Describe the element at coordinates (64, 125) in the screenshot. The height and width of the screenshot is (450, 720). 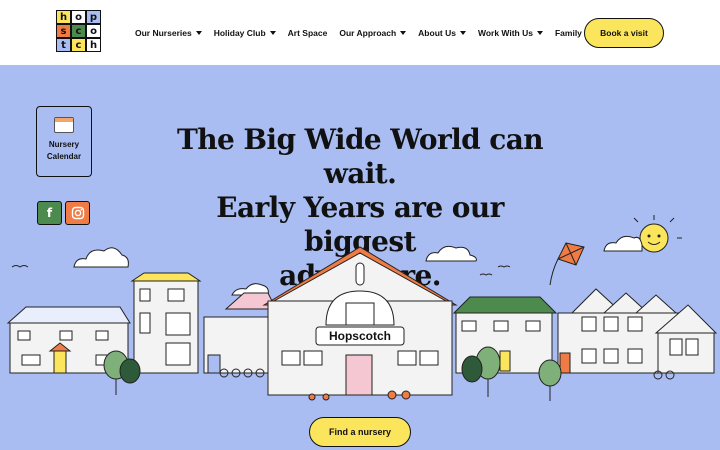
I see `calendar-icon` at that location.